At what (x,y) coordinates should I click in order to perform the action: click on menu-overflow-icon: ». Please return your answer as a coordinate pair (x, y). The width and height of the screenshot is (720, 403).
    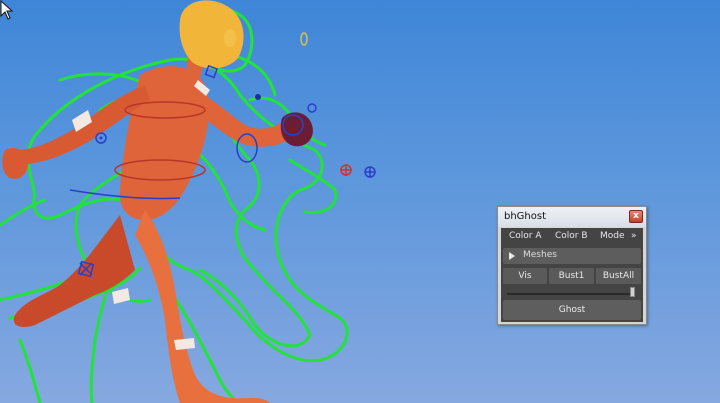
    Looking at the image, I should click on (634, 236).